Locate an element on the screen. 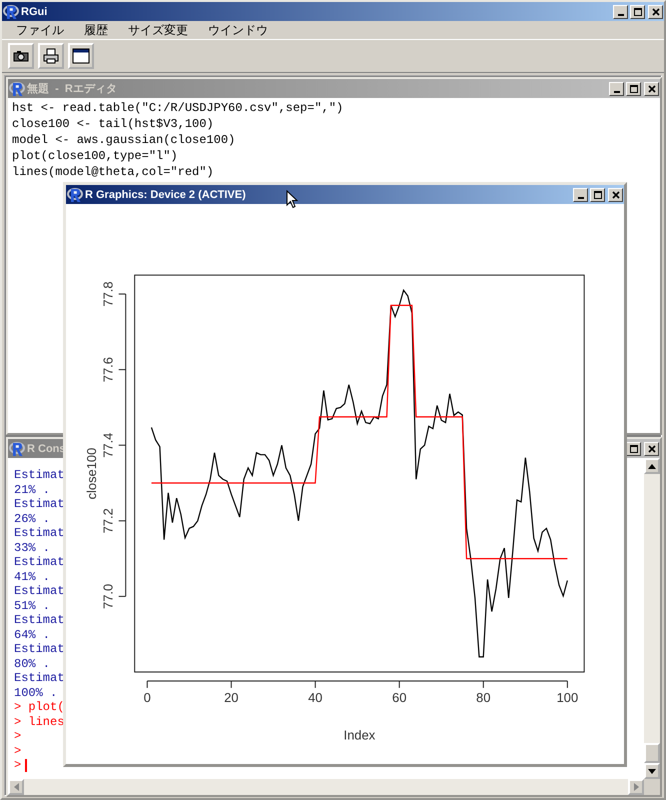  axis-tick-label: 60 is located at coordinates (399, 697).